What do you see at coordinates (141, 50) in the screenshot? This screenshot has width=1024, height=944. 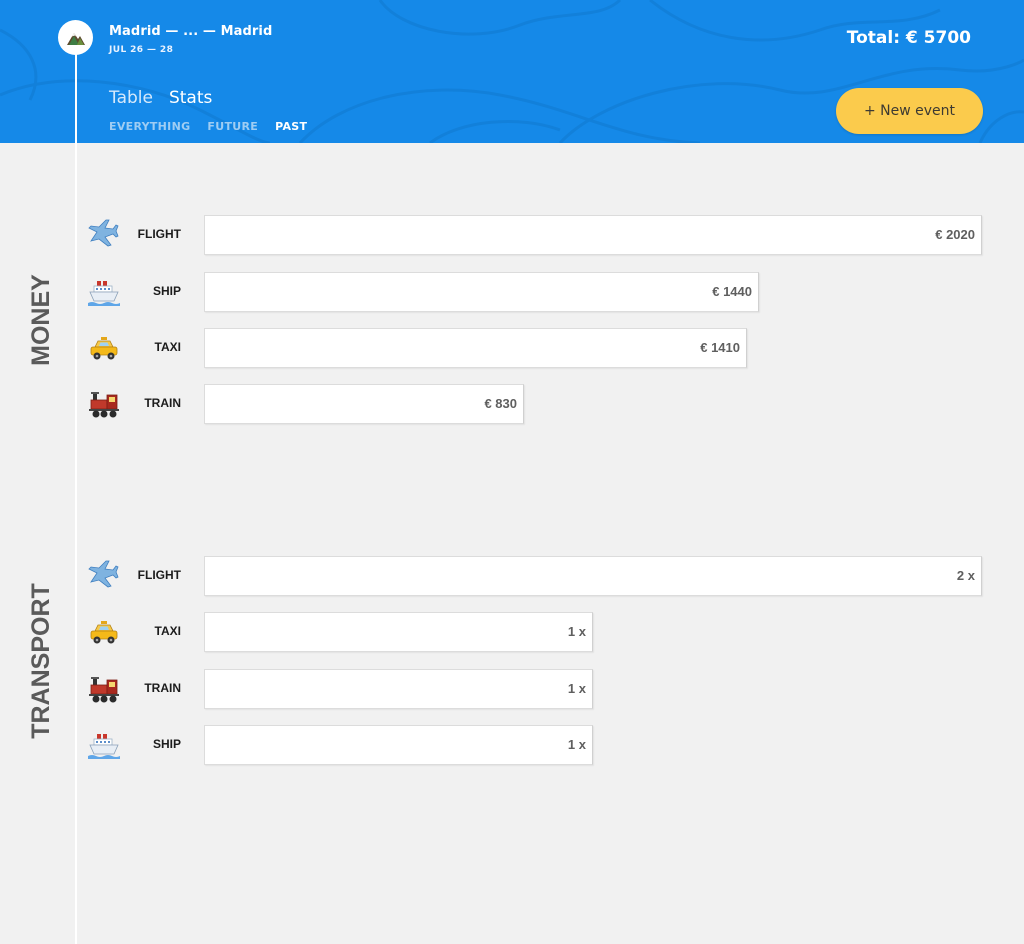 I see `trip-dates: JUL 26 — 28` at bounding box center [141, 50].